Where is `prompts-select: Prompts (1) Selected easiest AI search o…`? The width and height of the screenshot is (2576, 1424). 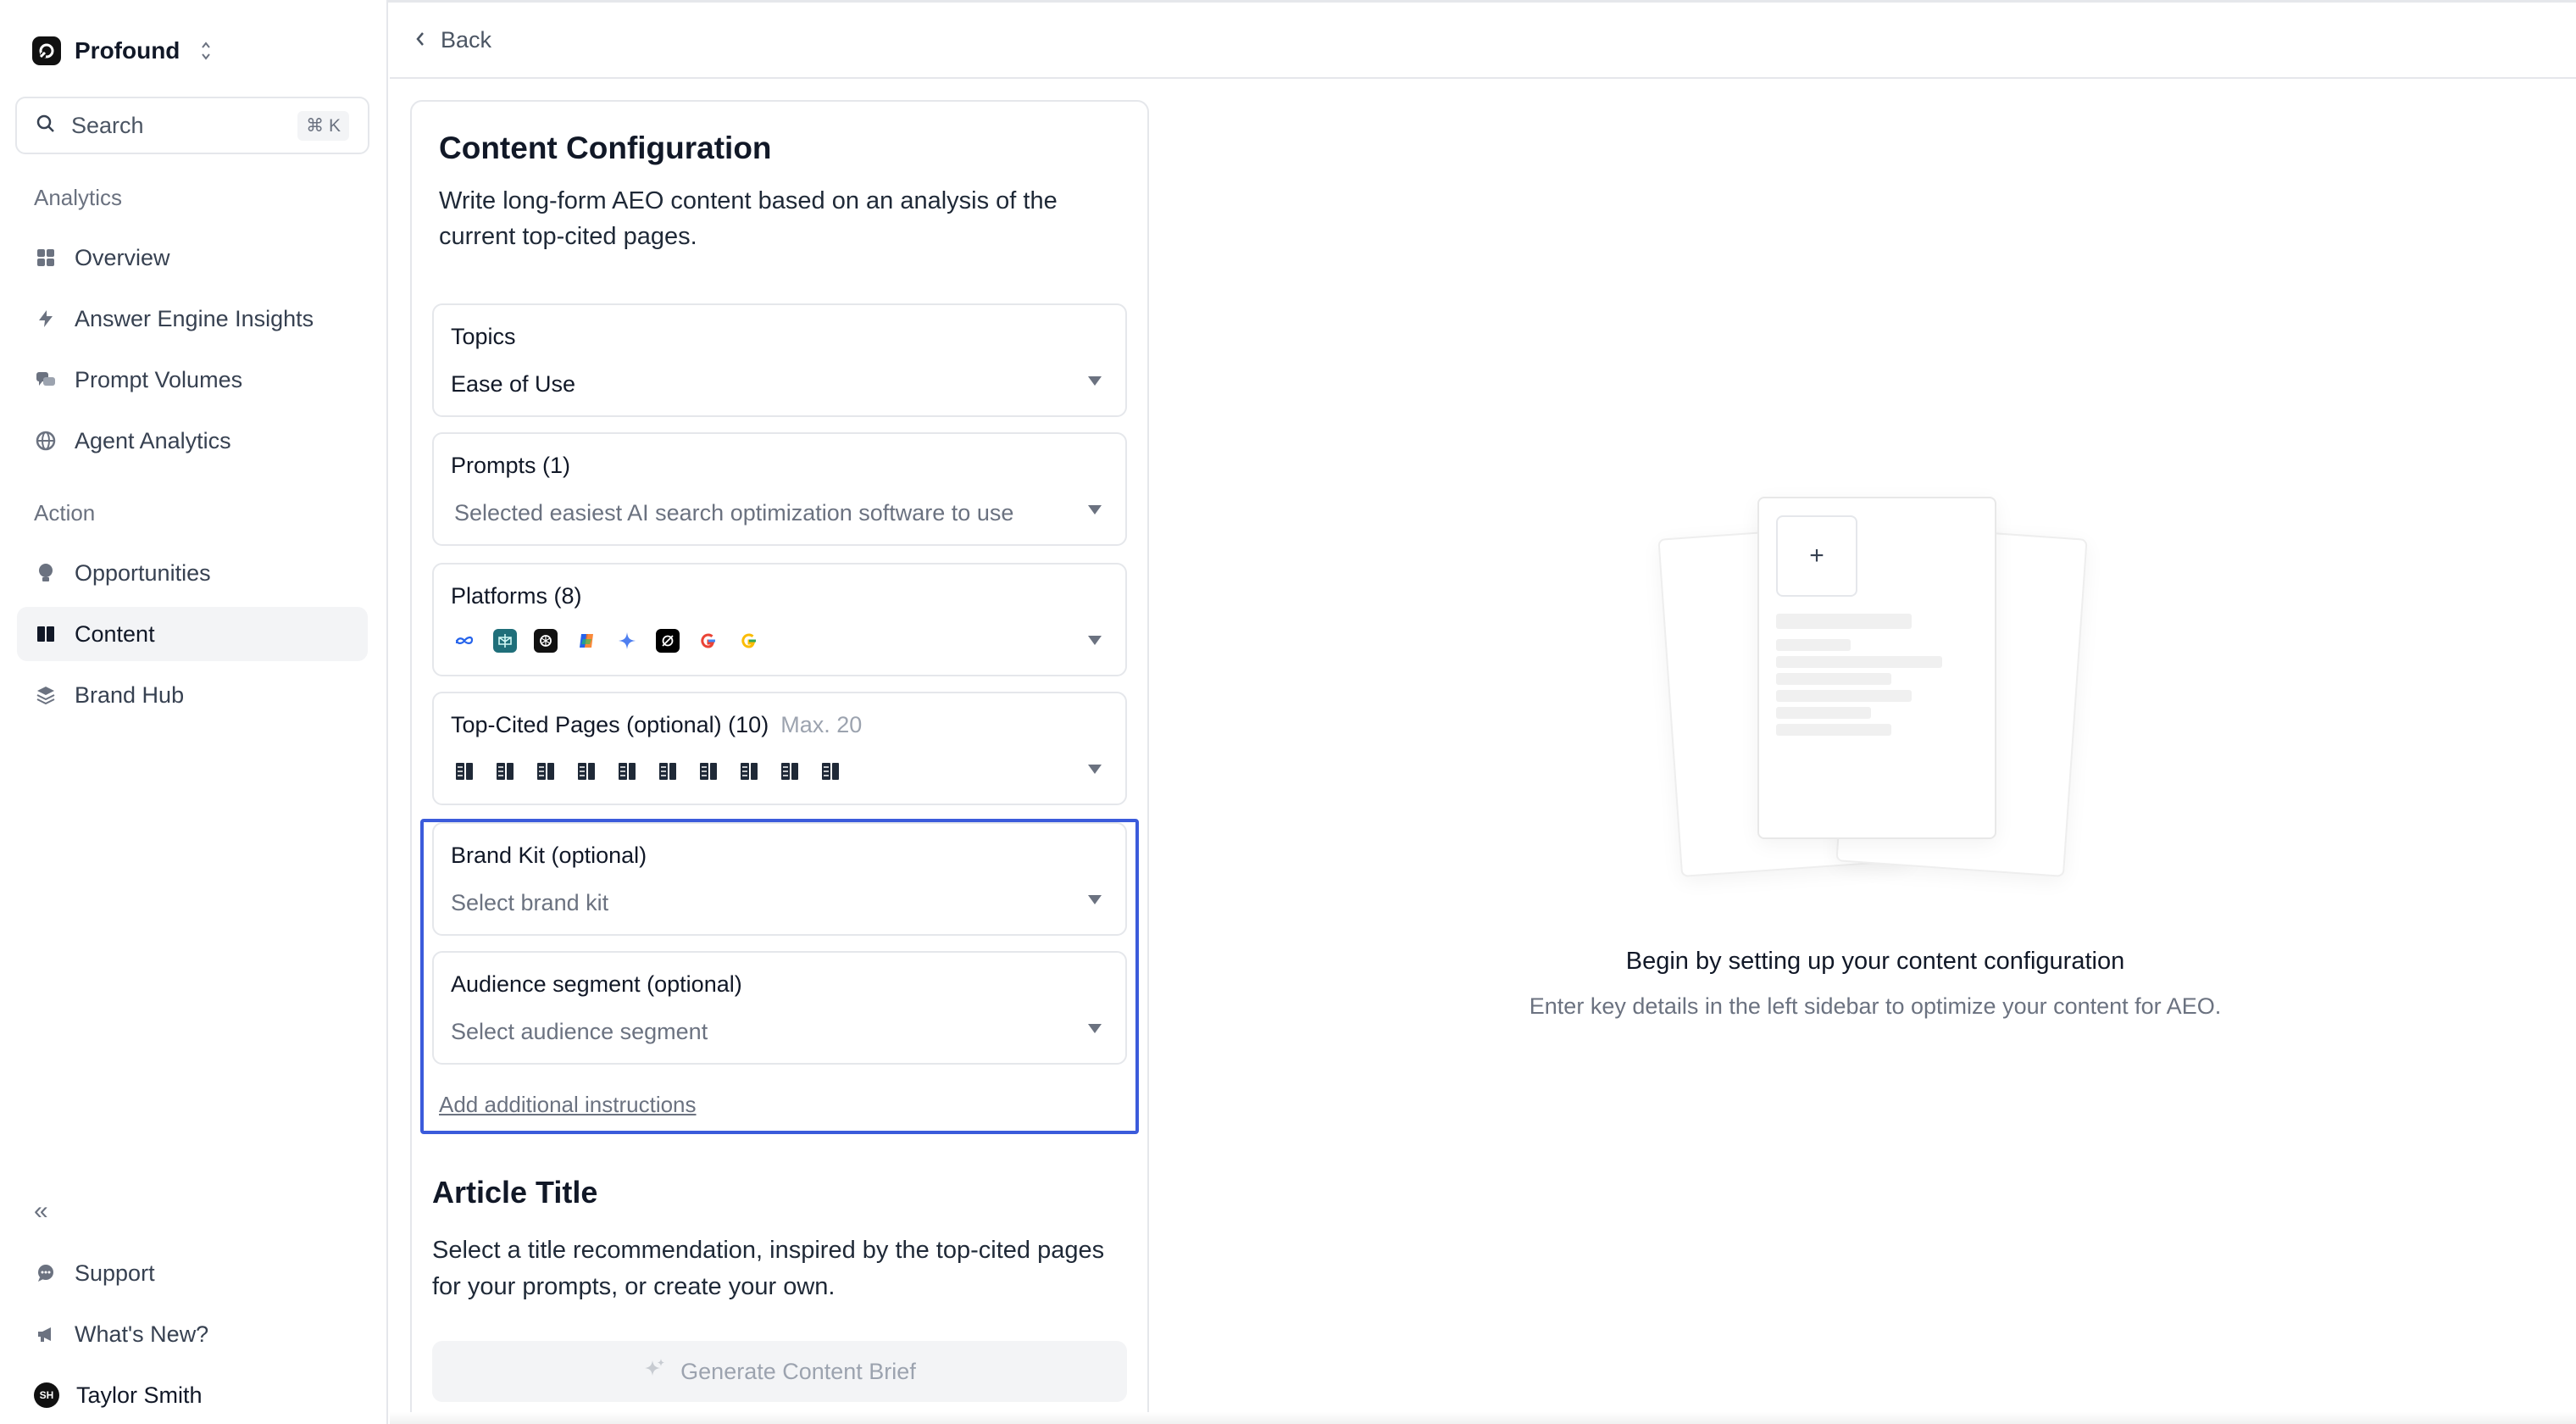 prompts-select: Prompts (1) Selected easiest AI search o… is located at coordinates (779, 489).